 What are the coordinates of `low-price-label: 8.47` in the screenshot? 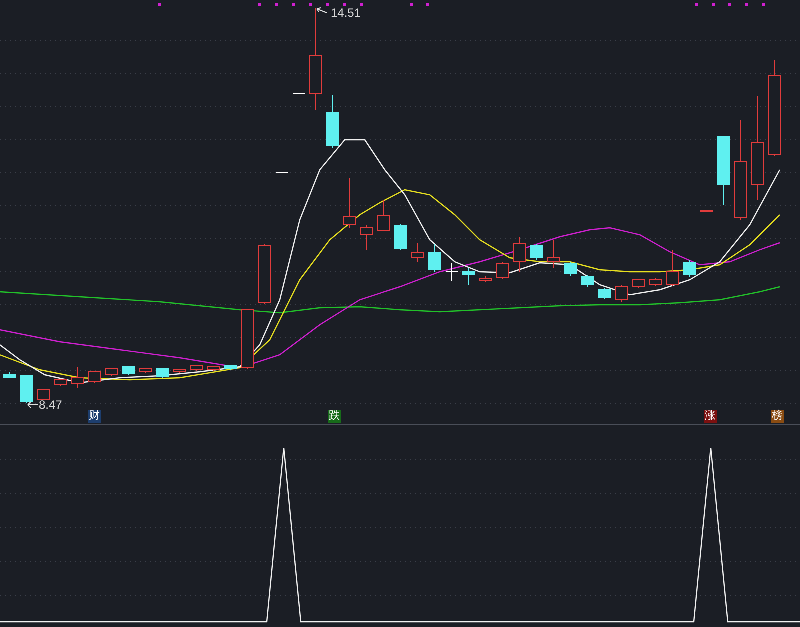 It's located at (50, 405).